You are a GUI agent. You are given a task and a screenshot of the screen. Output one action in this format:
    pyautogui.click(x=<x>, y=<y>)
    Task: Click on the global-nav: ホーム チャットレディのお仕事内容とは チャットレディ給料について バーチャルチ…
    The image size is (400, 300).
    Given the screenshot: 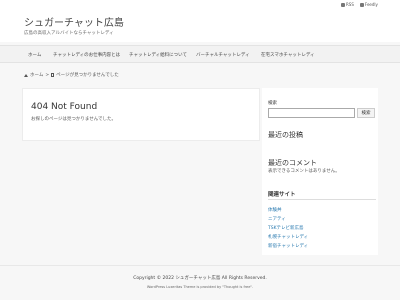 What is the action you would take?
    pyautogui.click(x=200, y=54)
    